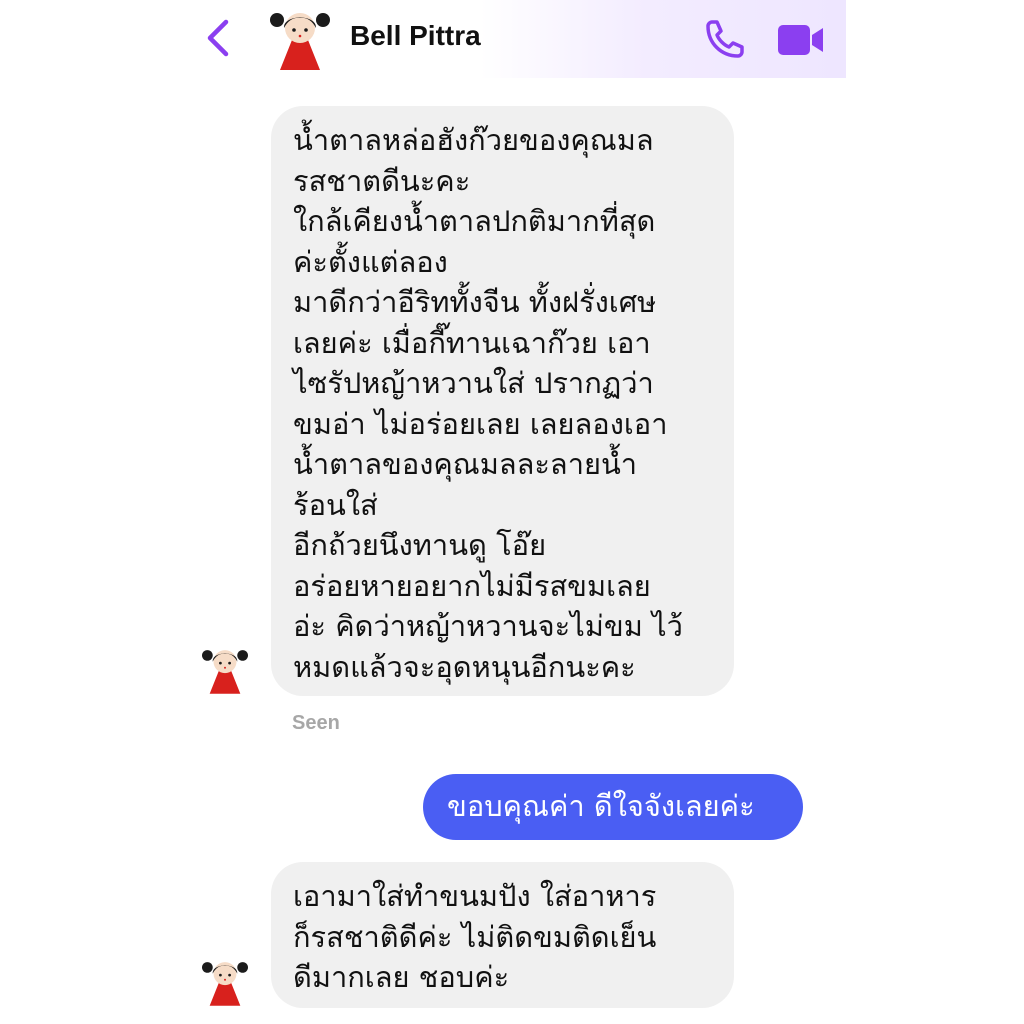 This screenshot has height=1024, width=1024. What do you see at coordinates (474, 221) in the screenshot?
I see `message-line: ใกล้เคียงน้ำตาลปกติมากที่สุด` at bounding box center [474, 221].